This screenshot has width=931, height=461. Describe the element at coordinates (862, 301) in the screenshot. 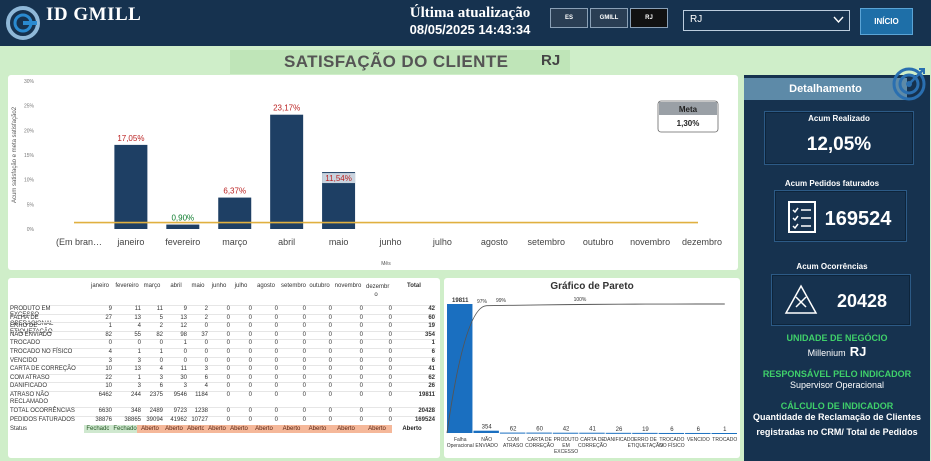

I see `kpi-ocorrencias-value: 20428` at that location.